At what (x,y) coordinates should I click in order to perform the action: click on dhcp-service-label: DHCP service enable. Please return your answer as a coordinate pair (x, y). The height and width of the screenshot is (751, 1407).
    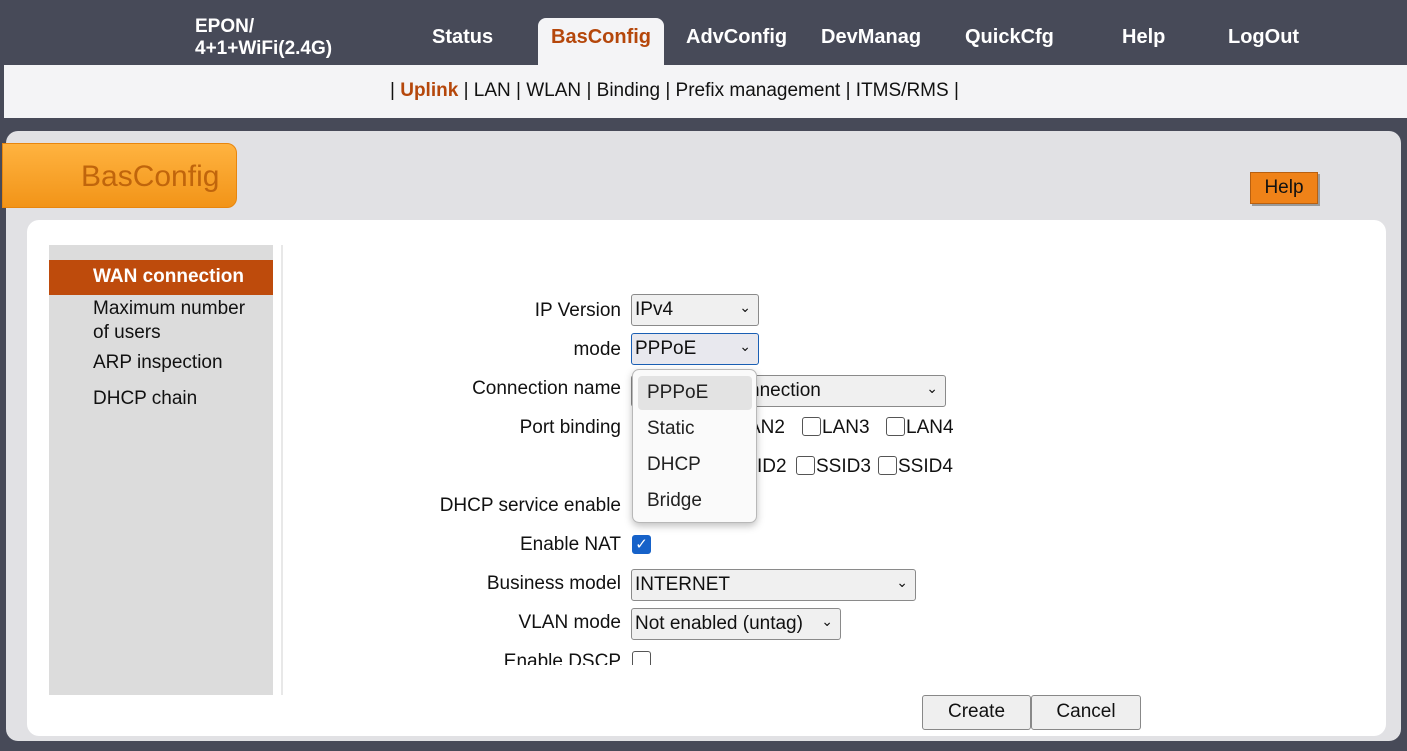
    Looking at the image, I should click on (530, 505).